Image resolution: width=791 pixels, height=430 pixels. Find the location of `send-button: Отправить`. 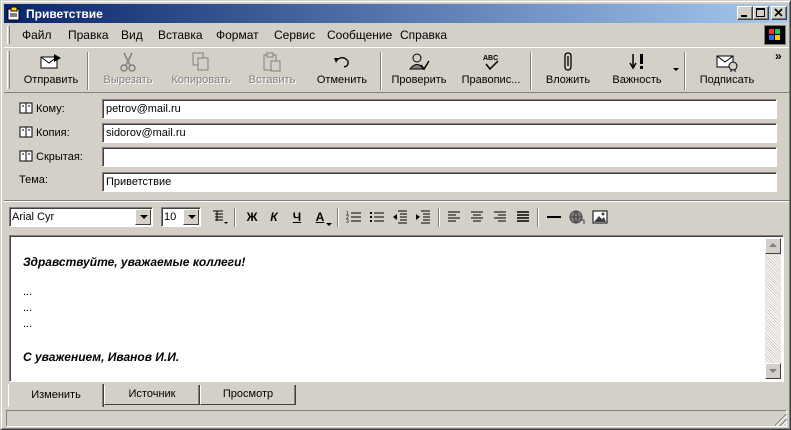

send-button: Отправить is located at coordinates (51, 70).